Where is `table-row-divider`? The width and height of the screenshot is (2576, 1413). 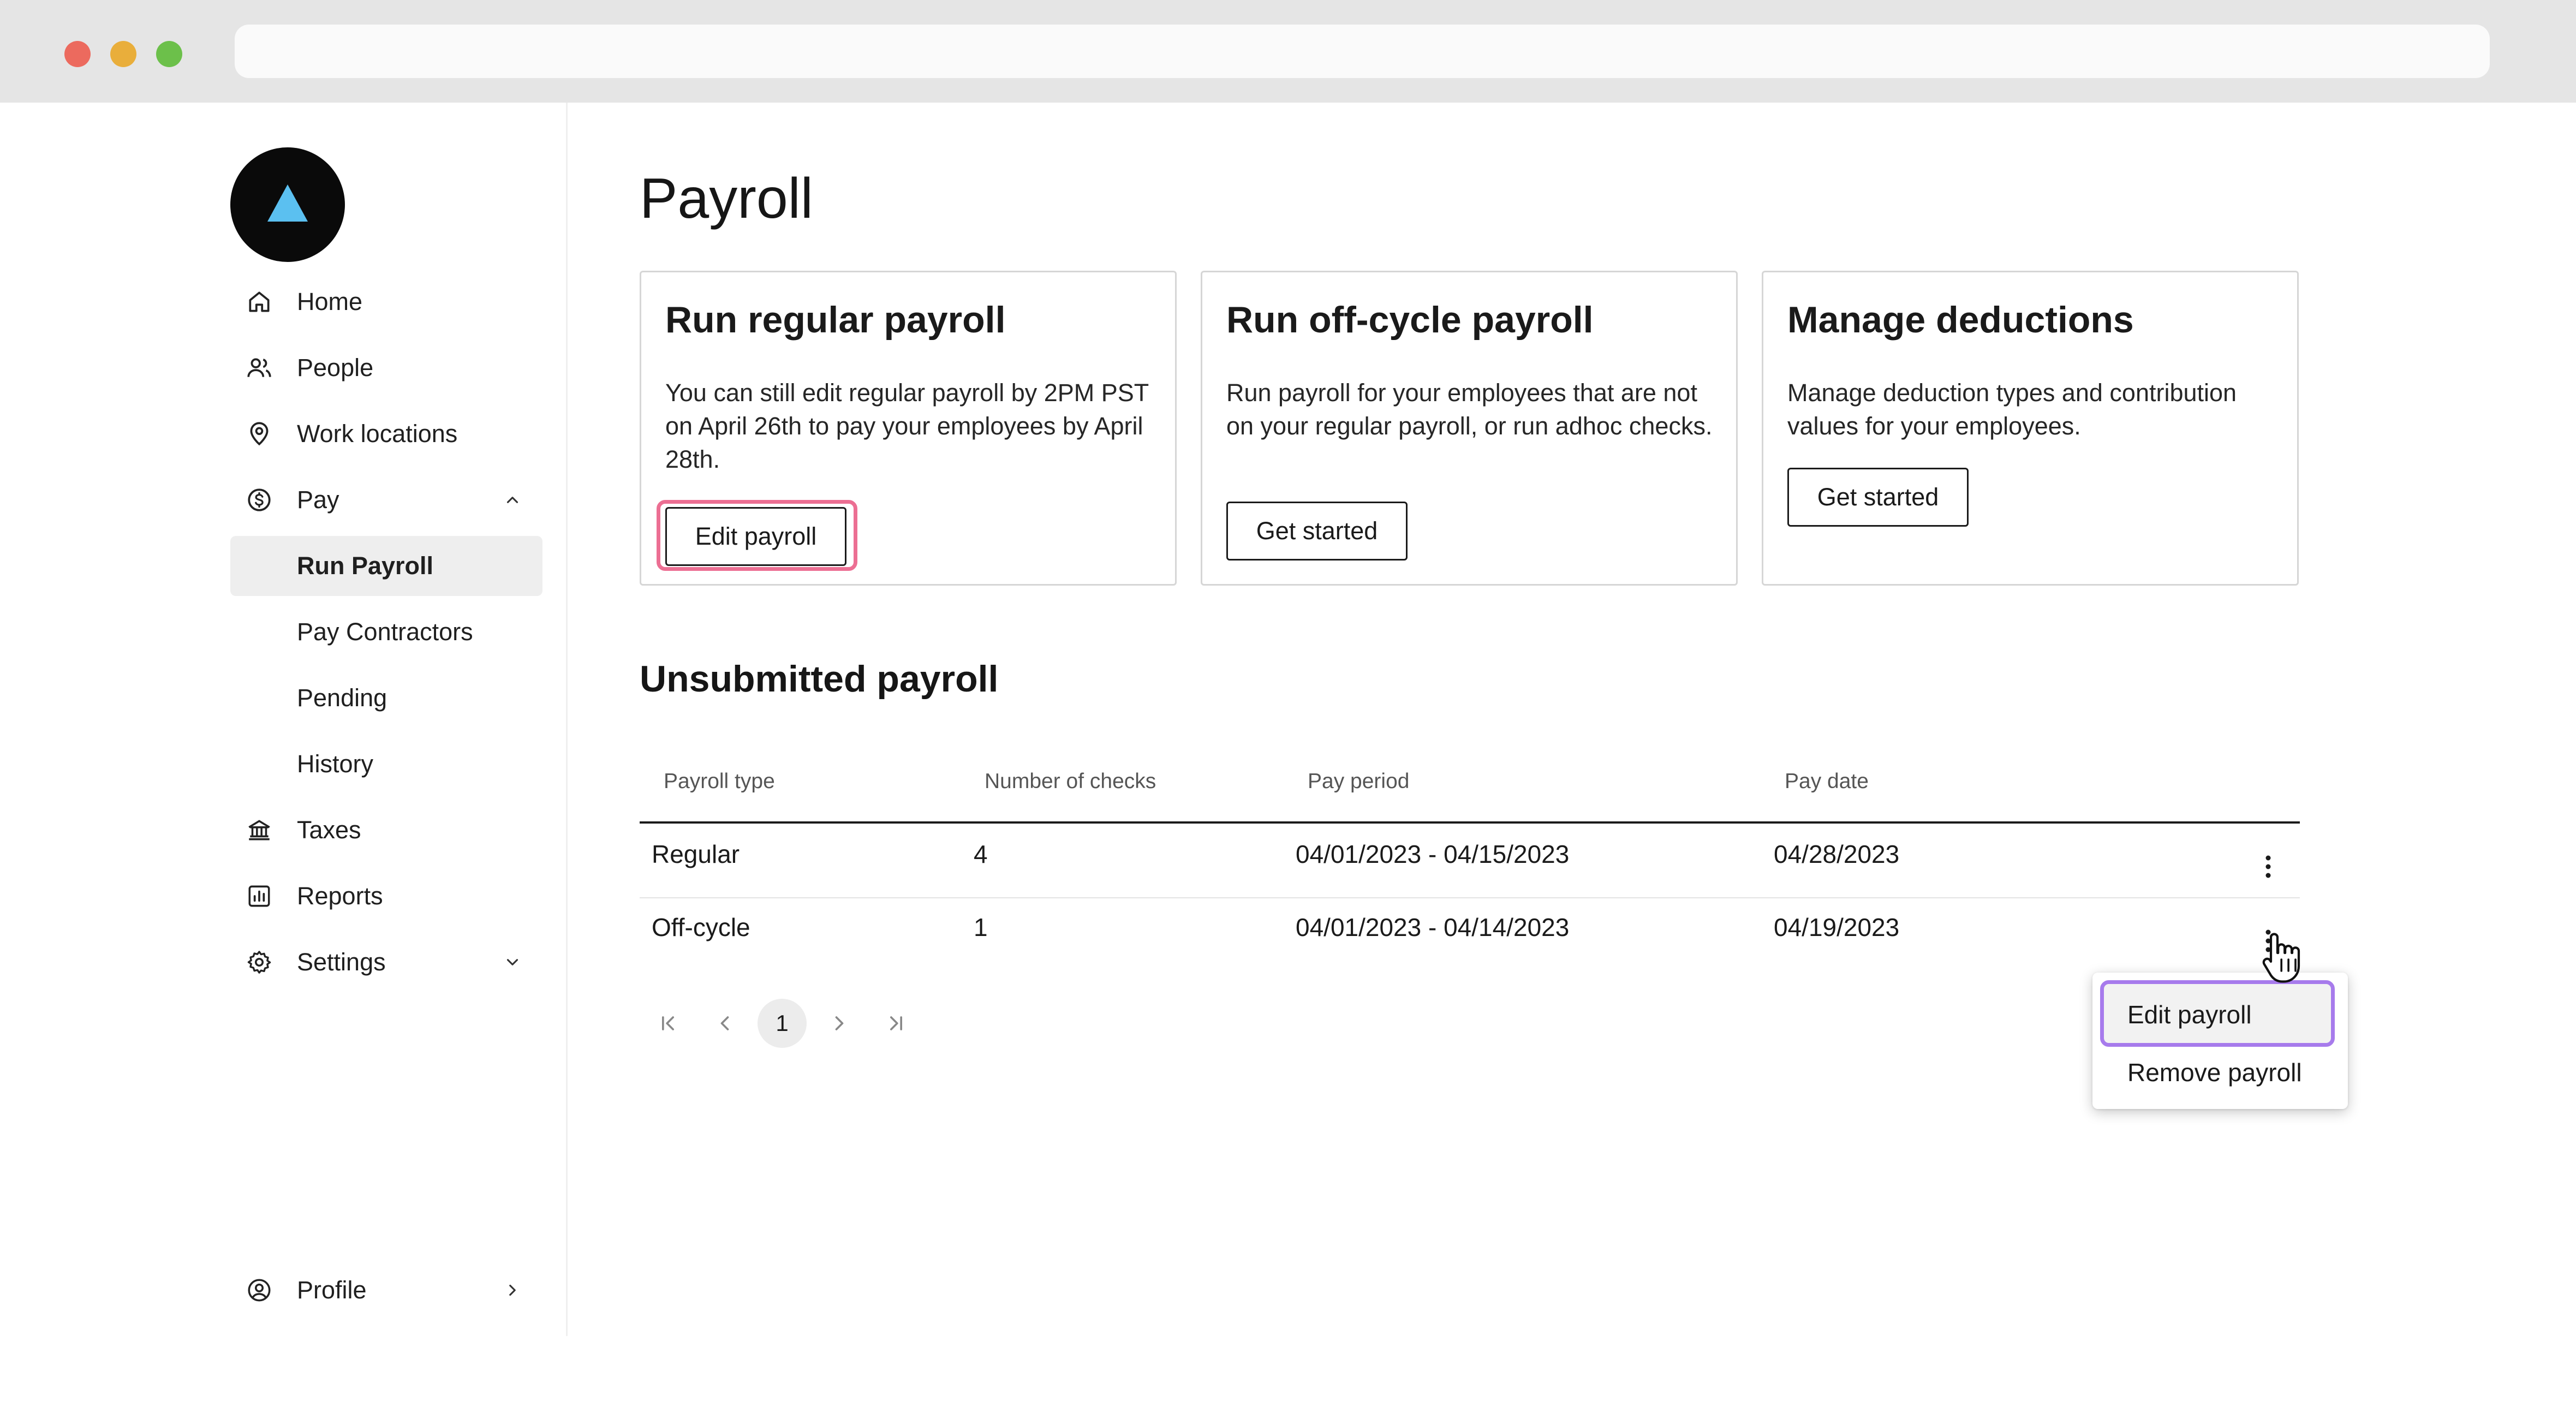
table-row-divider is located at coordinates (1470, 897).